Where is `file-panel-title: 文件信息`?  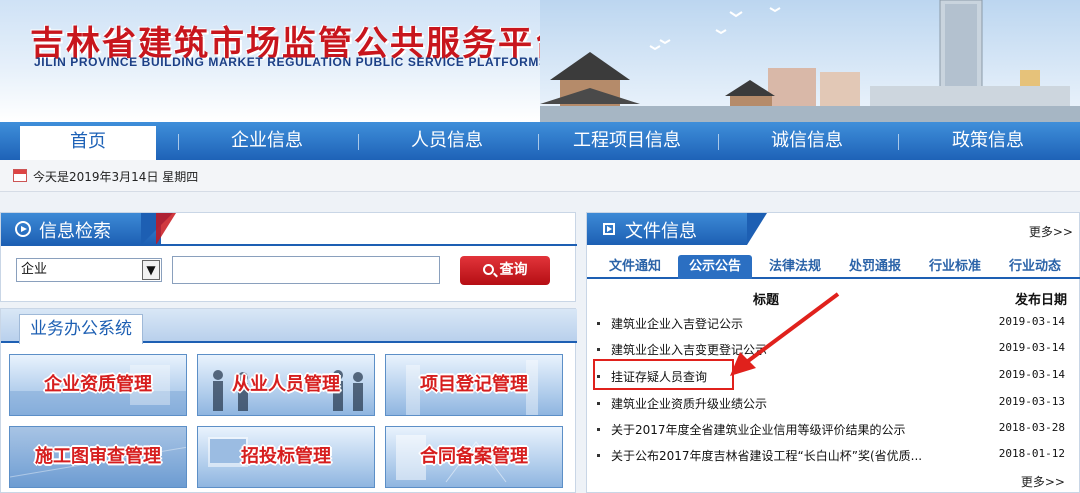 file-panel-title: 文件信息 is located at coordinates (661, 231).